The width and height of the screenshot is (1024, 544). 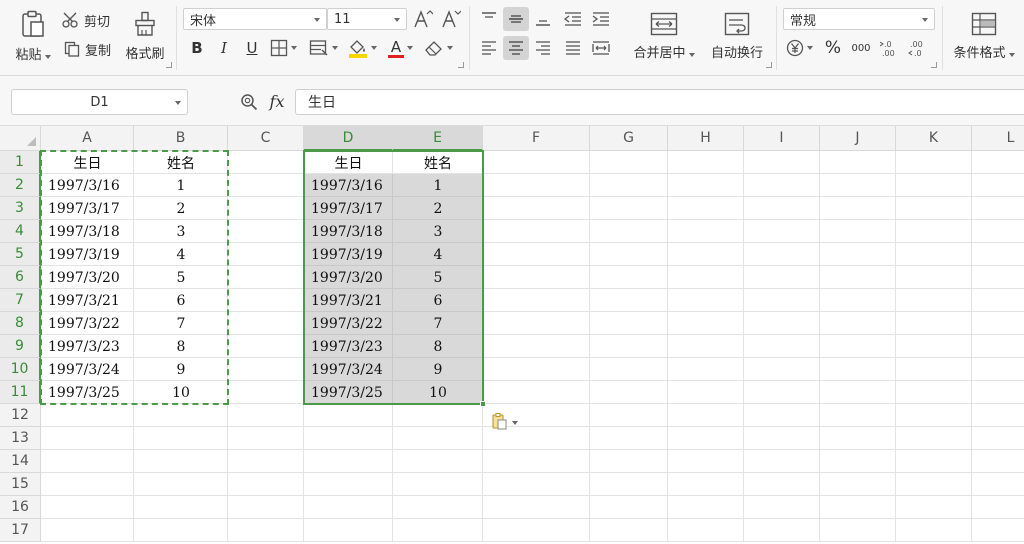 I want to click on column-header-e: E, so click(x=438, y=138).